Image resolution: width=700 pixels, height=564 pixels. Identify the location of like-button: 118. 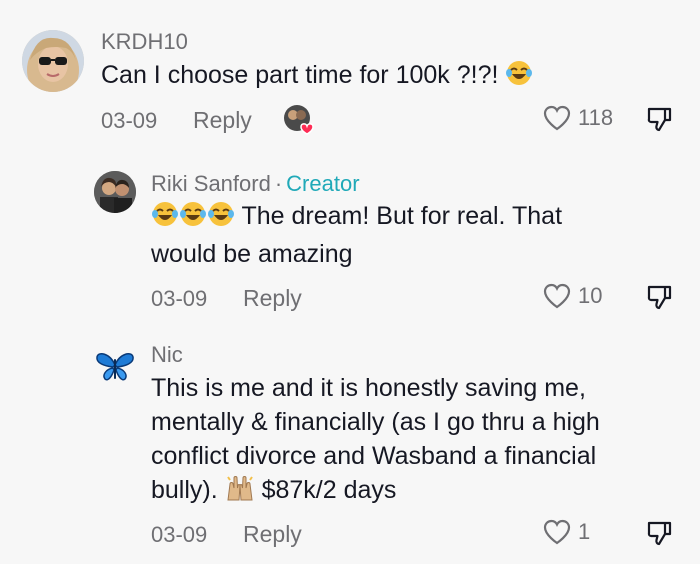
(577, 118).